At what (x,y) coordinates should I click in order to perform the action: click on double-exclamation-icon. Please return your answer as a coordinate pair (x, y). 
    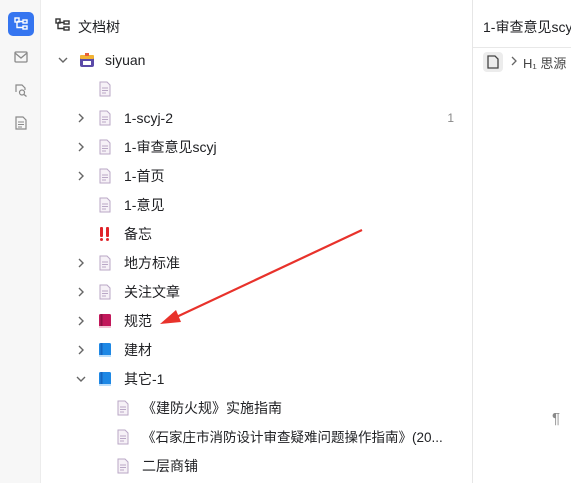
    Looking at the image, I should click on (104, 234).